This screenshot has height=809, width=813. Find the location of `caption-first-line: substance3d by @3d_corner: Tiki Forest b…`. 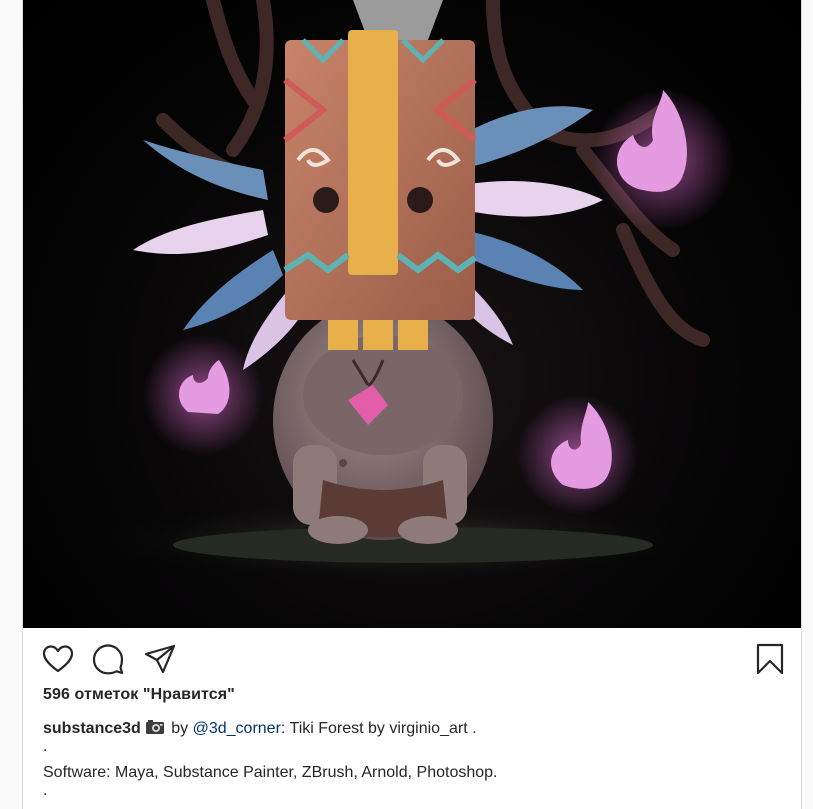

caption-first-line: substance3d by @3d_corner: Tiki Forest b… is located at coordinates (413, 729).